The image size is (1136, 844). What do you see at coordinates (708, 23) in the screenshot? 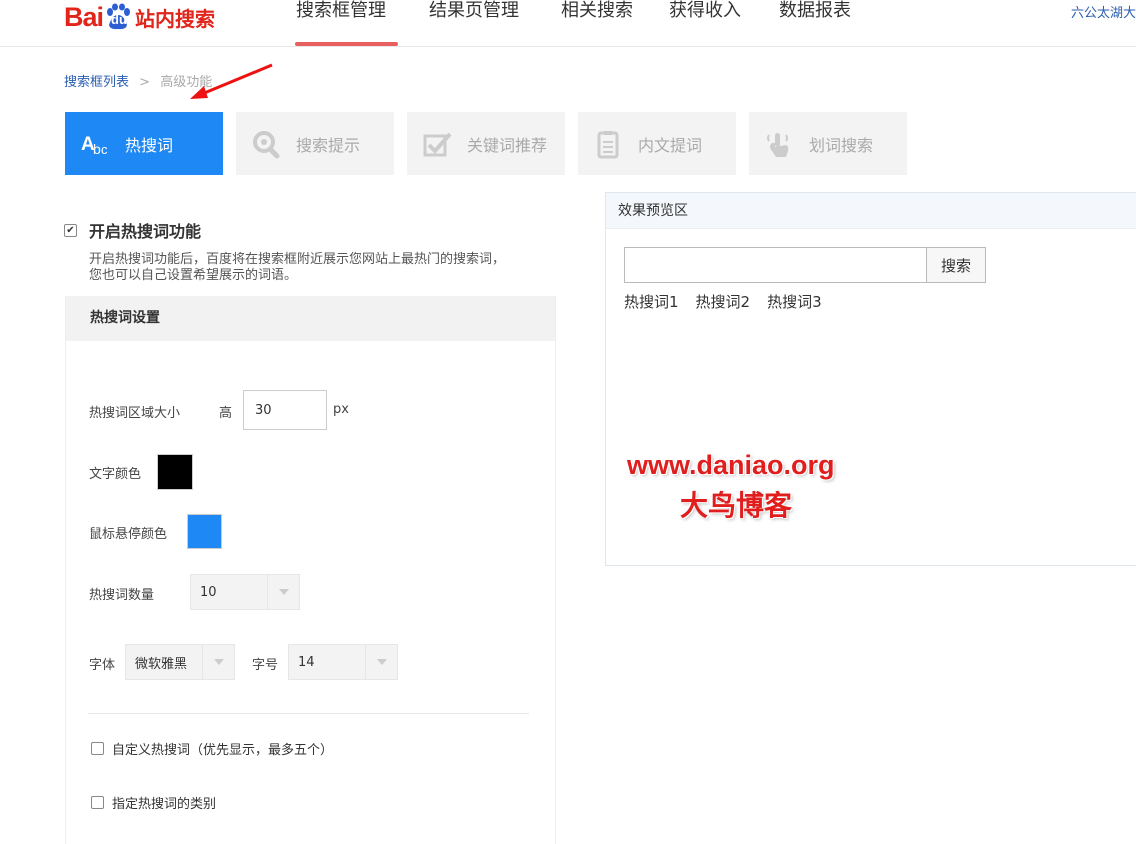
I see `nav-earn-income: 获得收入` at bounding box center [708, 23].